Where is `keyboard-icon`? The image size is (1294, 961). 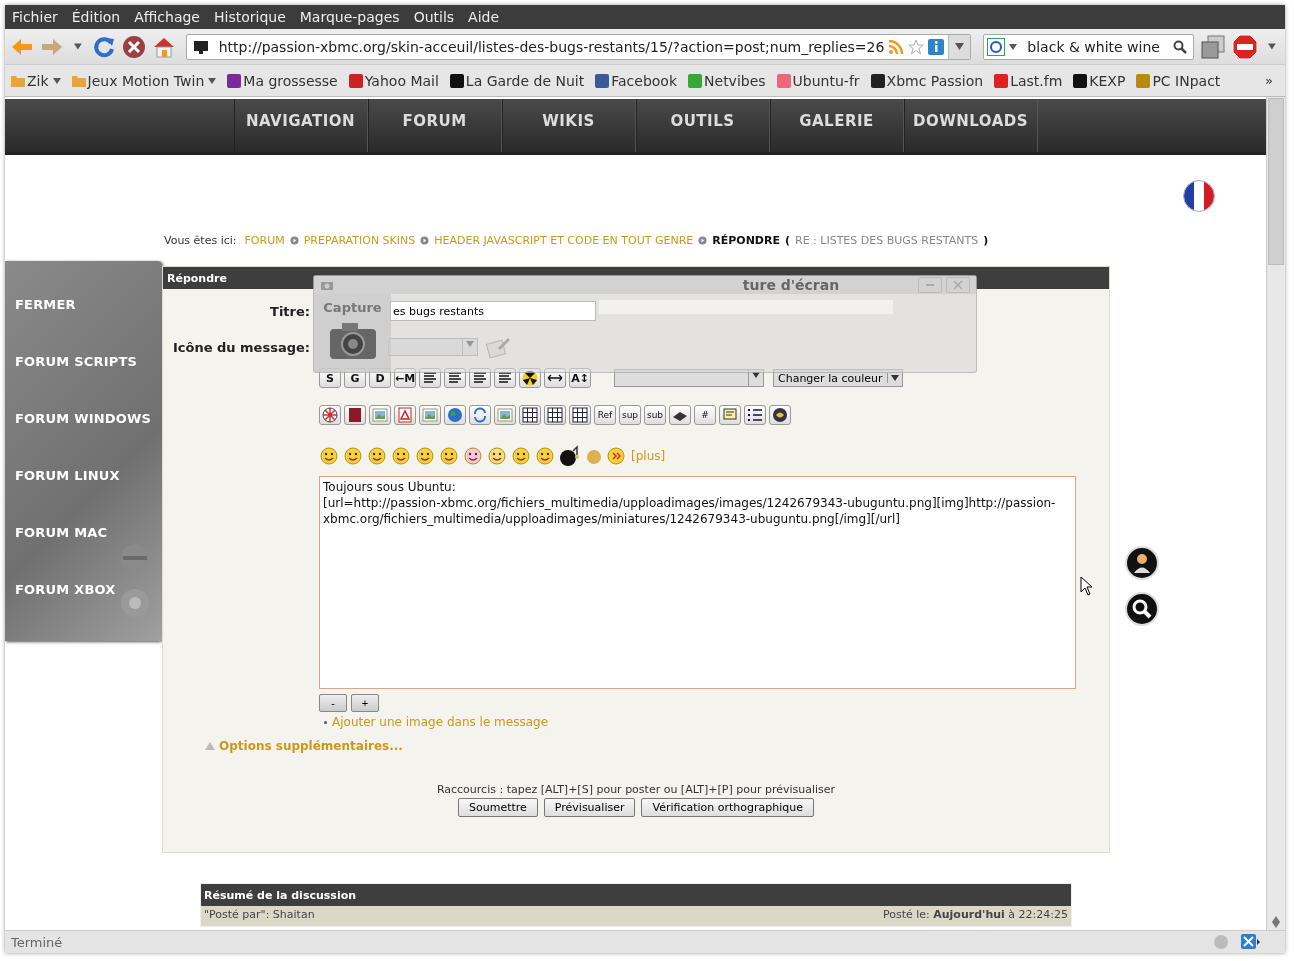
keyboard-icon is located at coordinates (680, 415).